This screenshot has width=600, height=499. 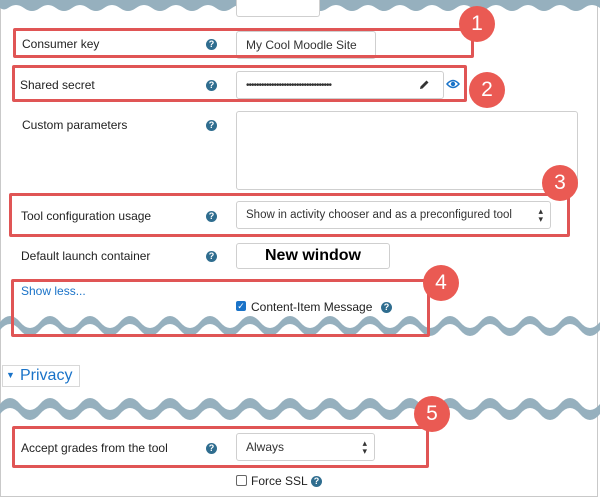 I want to click on privacy-section-title: Privacy, so click(x=46, y=375).